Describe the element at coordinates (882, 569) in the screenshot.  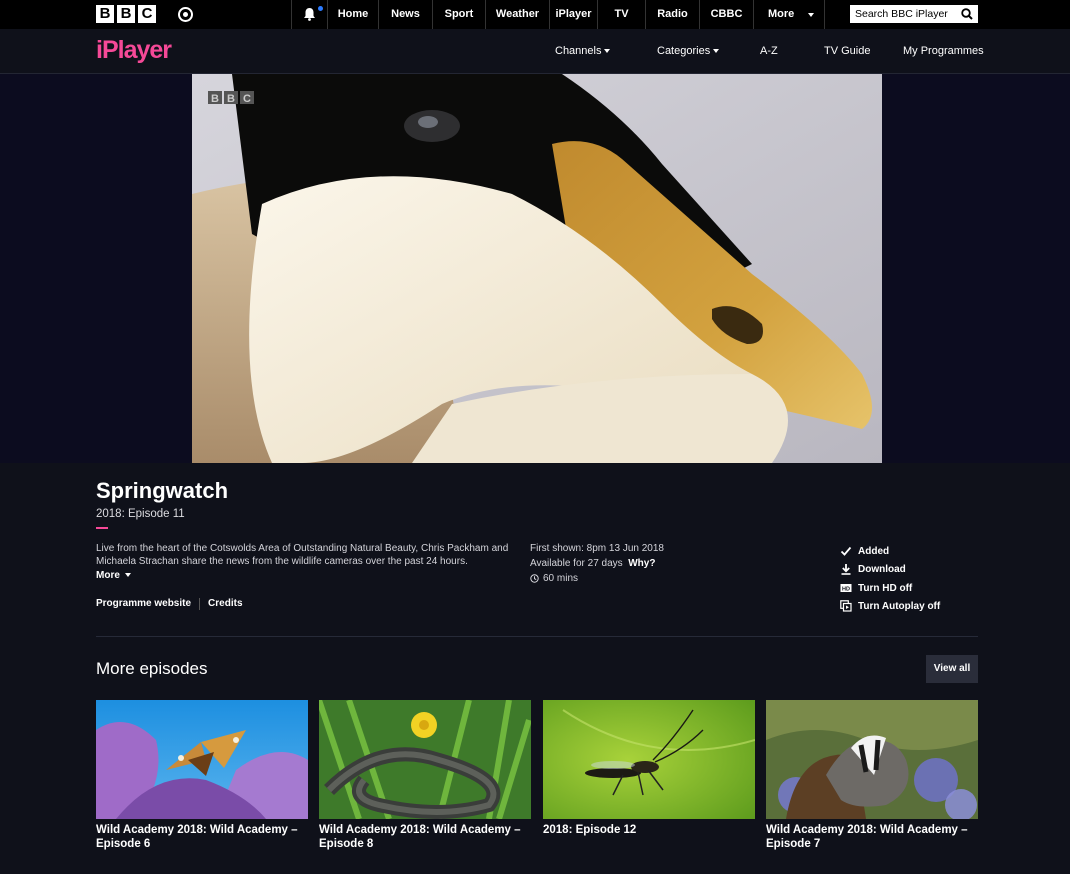
I see `download-label: Download` at that location.